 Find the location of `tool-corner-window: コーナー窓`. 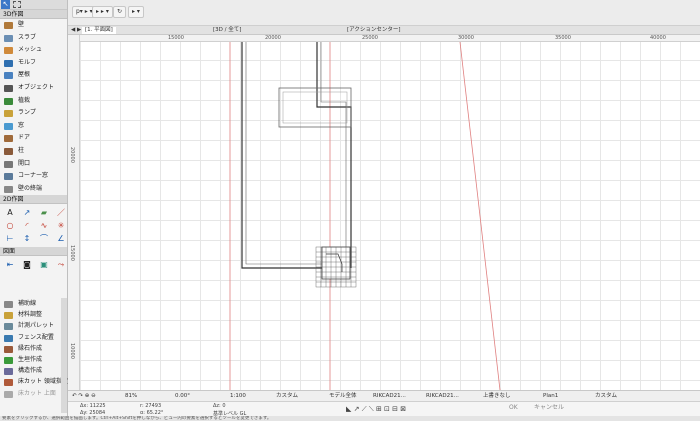

tool-corner-window: コーナー窓 is located at coordinates (33, 176).